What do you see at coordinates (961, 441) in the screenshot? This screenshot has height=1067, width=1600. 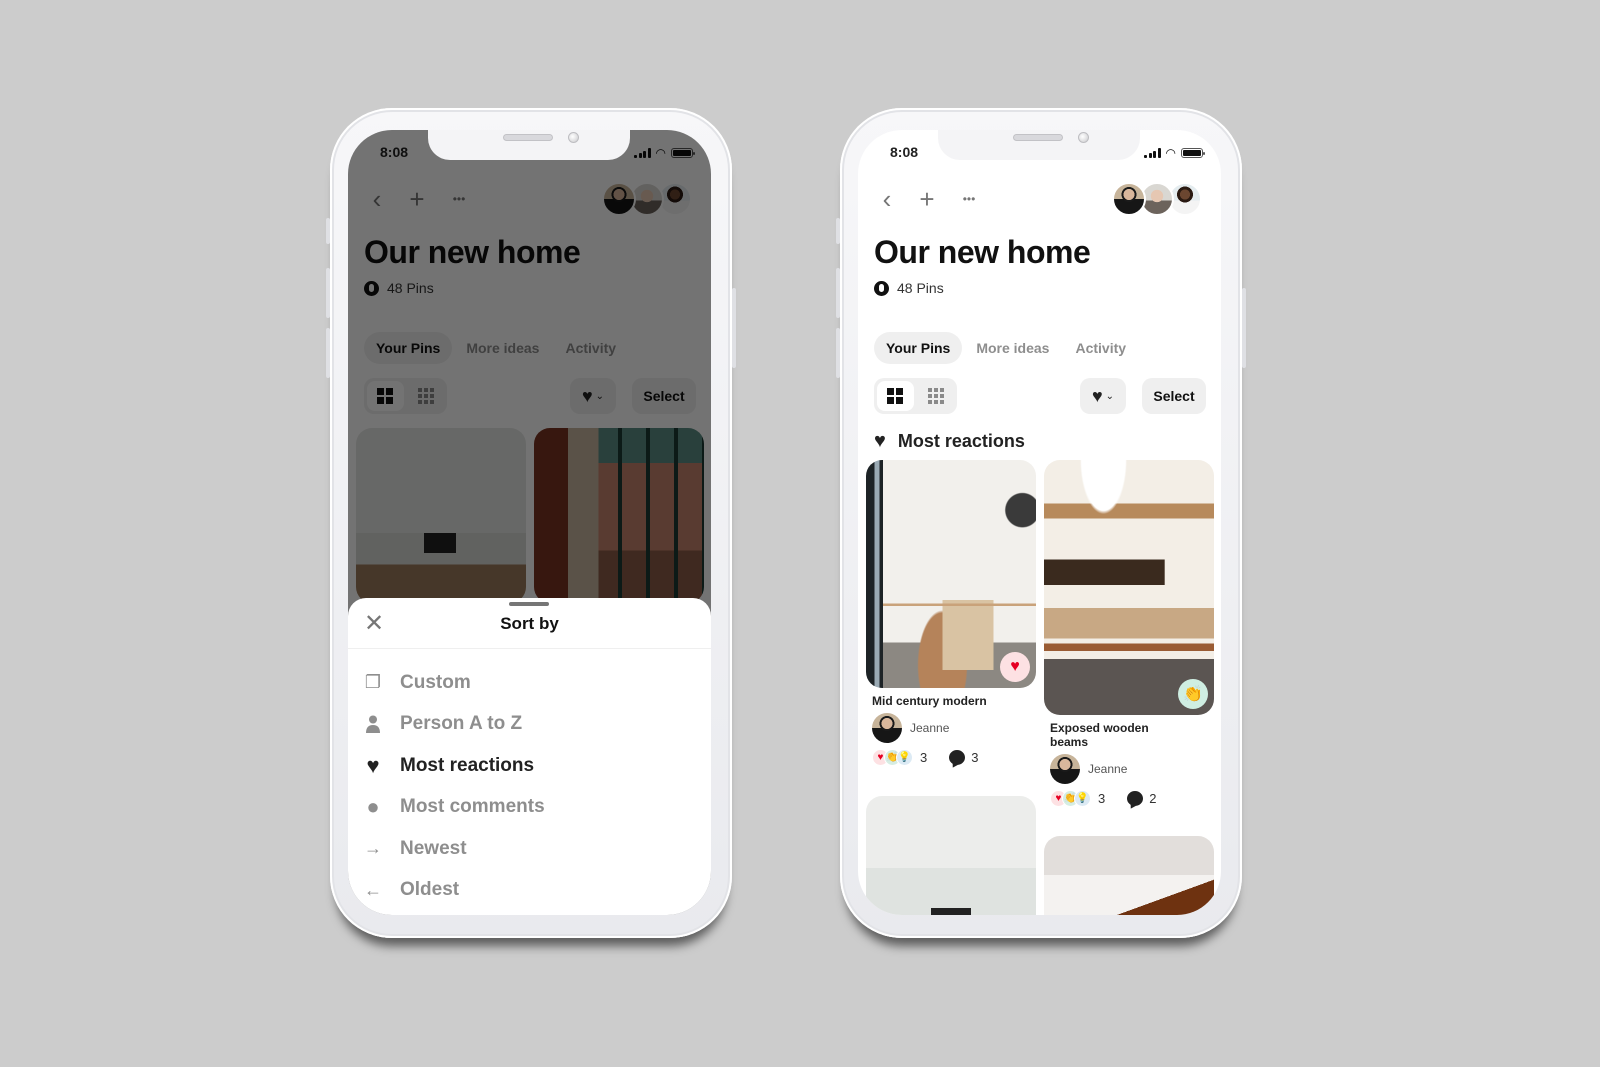 I see `section-title: Most reactions` at bounding box center [961, 441].